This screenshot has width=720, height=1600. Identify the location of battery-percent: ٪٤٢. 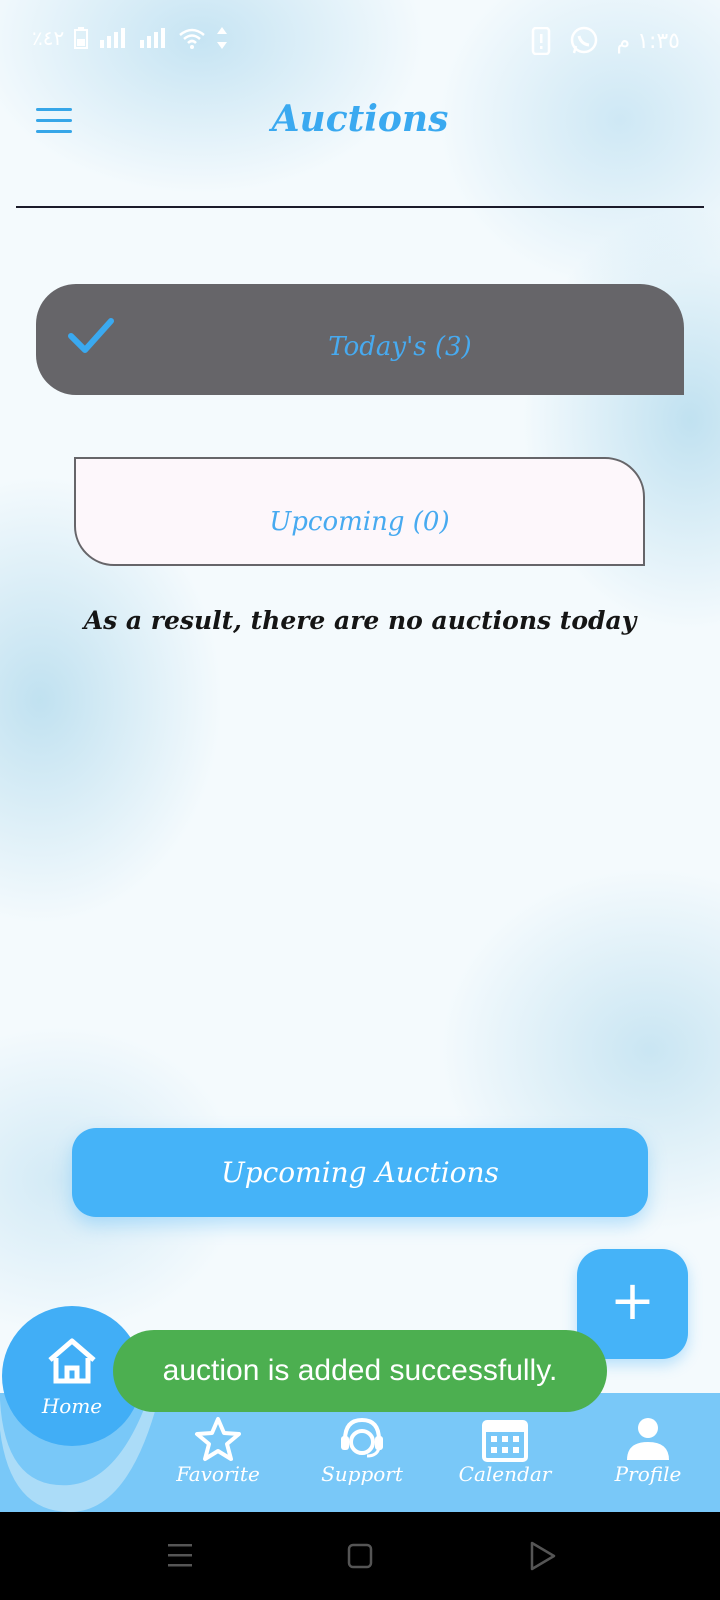
(48, 38).